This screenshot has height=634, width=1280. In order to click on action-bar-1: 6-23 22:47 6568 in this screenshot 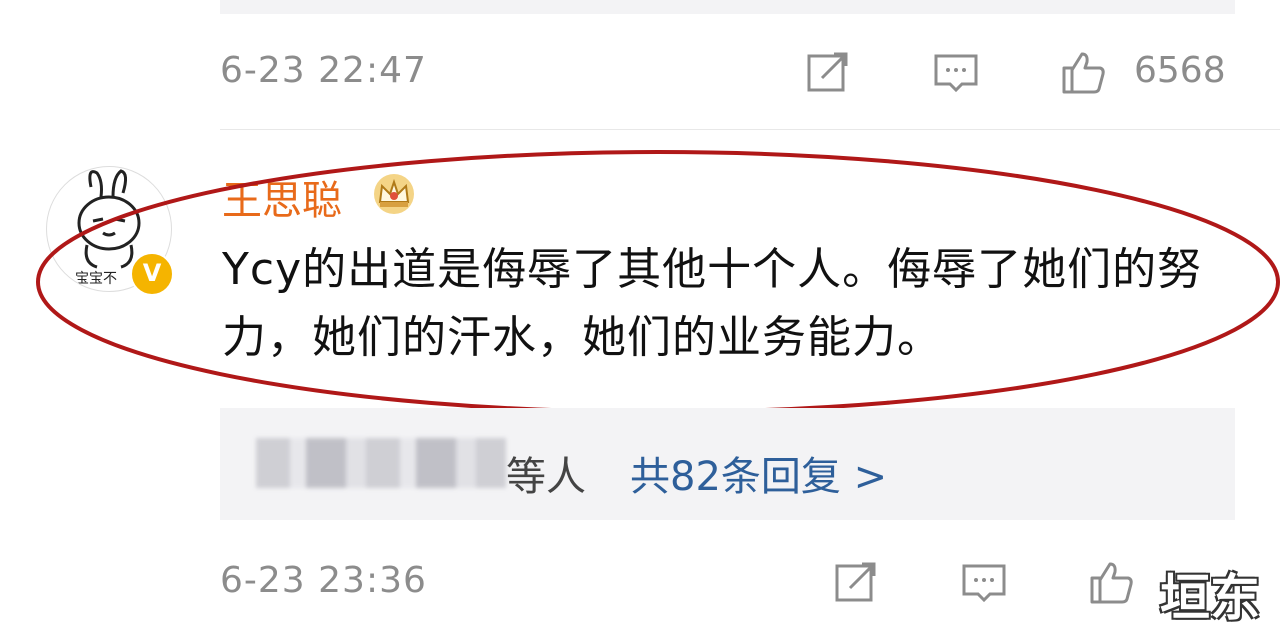, I will do `click(640, 72)`.